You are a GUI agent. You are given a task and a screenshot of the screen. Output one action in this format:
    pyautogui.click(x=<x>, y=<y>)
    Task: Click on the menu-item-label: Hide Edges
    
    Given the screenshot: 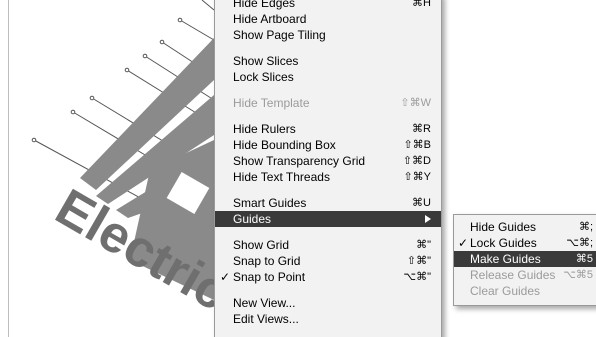 What is the action you would take?
    pyautogui.click(x=264, y=5)
    